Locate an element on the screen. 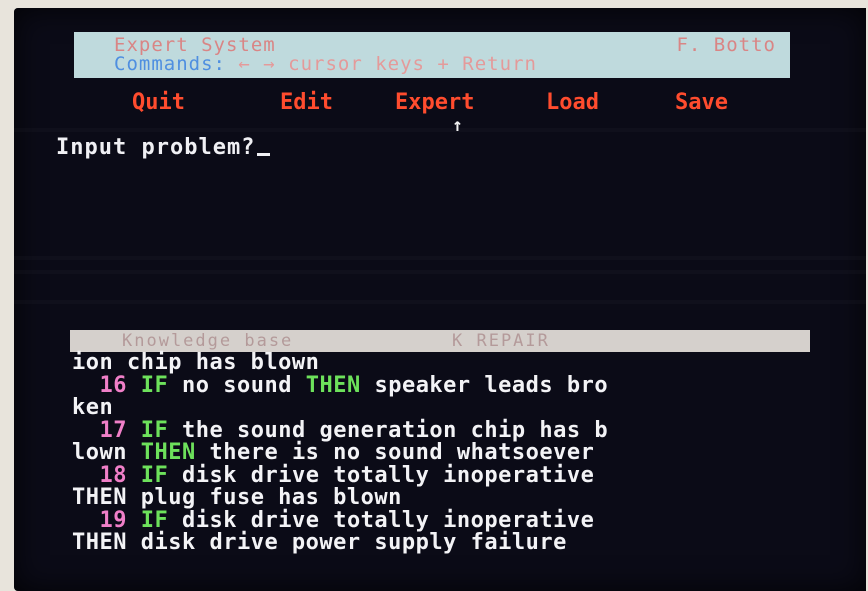 The width and height of the screenshot is (868, 591). kb-name: K REPAIR is located at coordinates (501, 341).